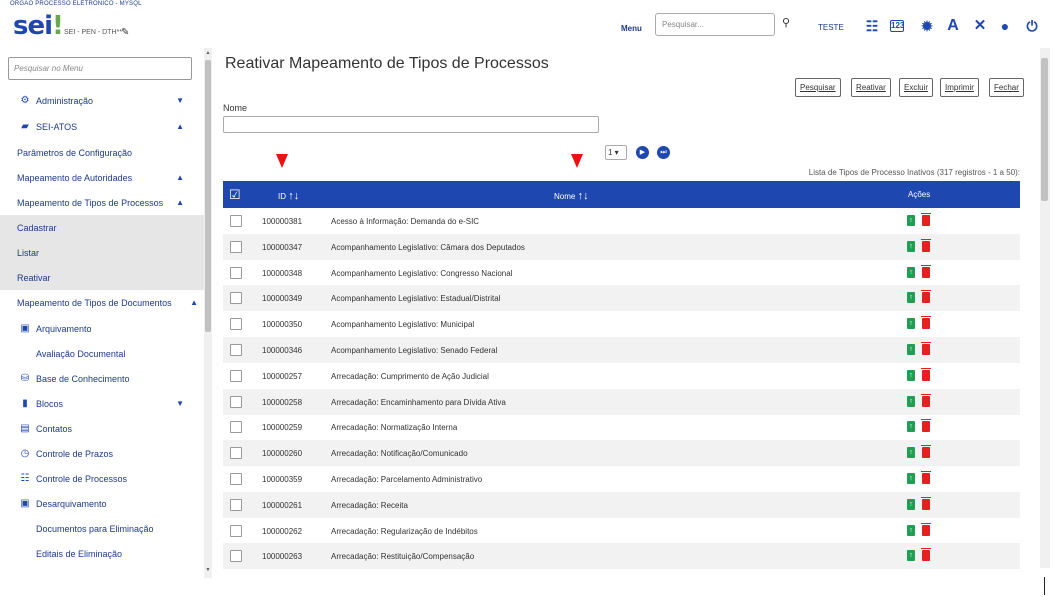  What do you see at coordinates (102, 503) in the screenshot?
I see `sidebar-item: ▣ Desarquivamento` at bounding box center [102, 503].